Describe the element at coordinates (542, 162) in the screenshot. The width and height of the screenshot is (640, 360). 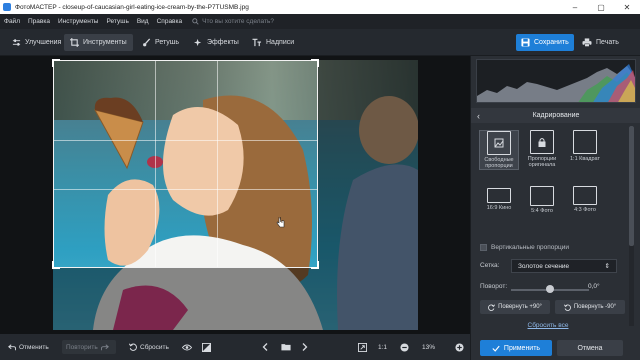
I see `preset-original-label: Пропорции оригинала` at that location.